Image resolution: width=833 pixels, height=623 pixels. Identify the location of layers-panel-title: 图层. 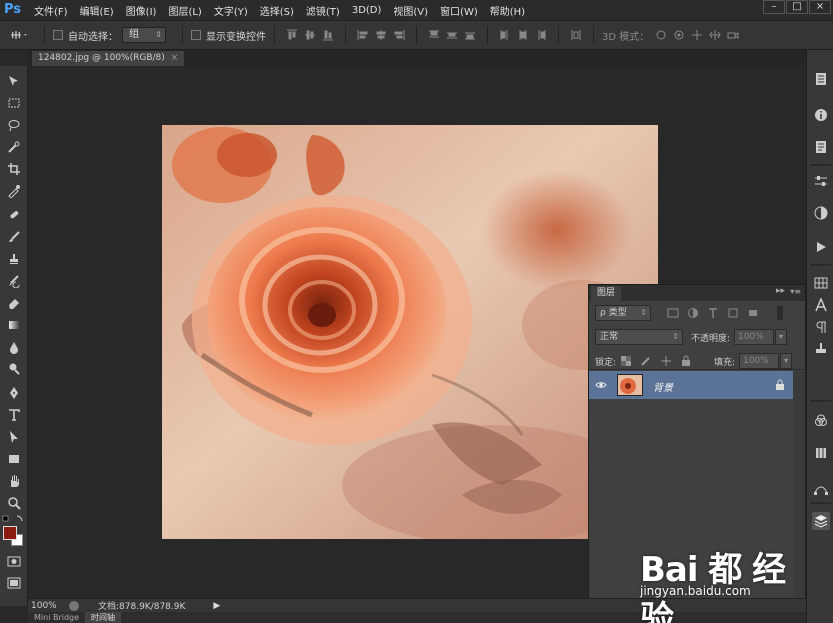
(606, 293).